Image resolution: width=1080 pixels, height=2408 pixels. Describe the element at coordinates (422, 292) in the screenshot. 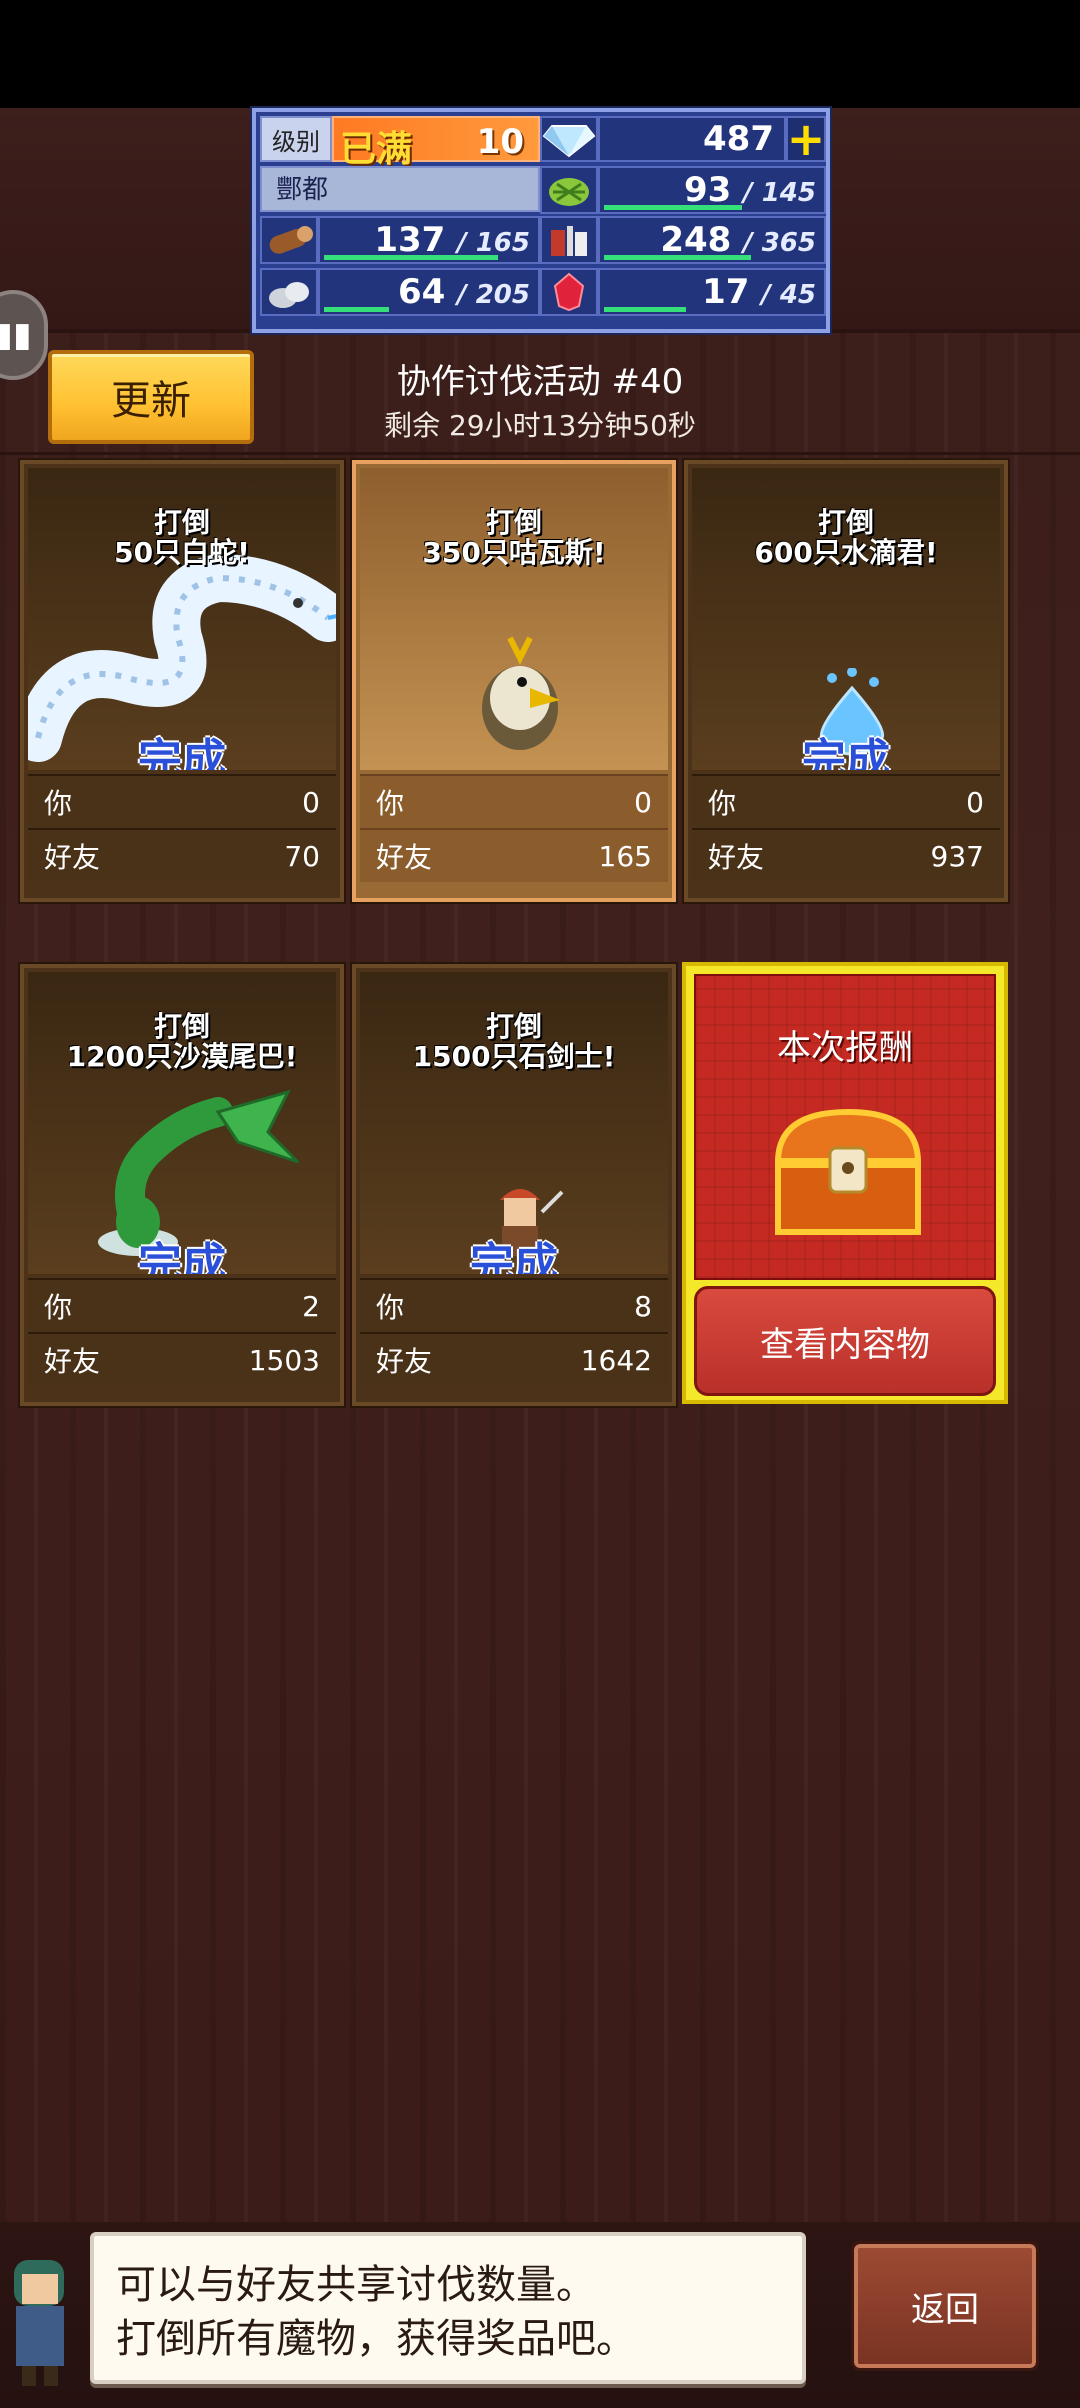

I see `stone-value: 64` at that location.